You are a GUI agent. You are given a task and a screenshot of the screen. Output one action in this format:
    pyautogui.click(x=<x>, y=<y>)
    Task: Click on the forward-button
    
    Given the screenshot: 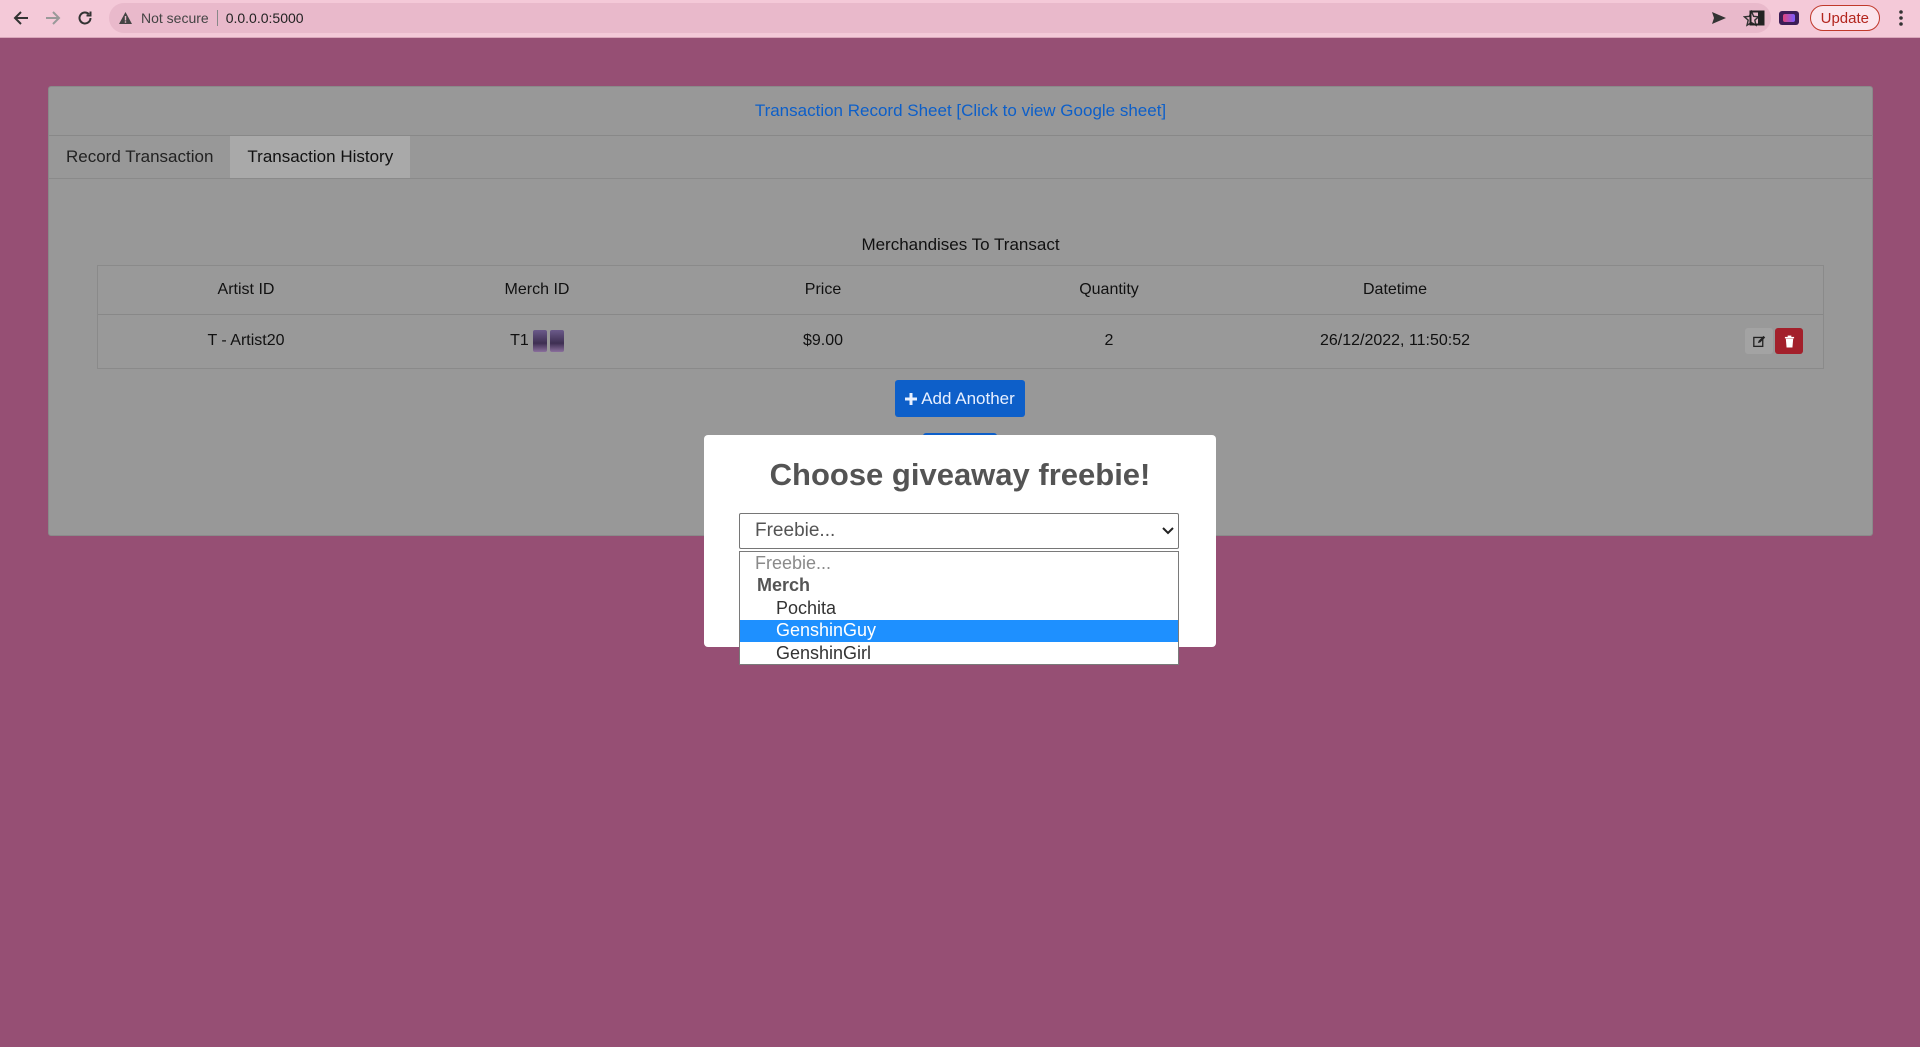 What is the action you would take?
    pyautogui.click(x=53, y=18)
    